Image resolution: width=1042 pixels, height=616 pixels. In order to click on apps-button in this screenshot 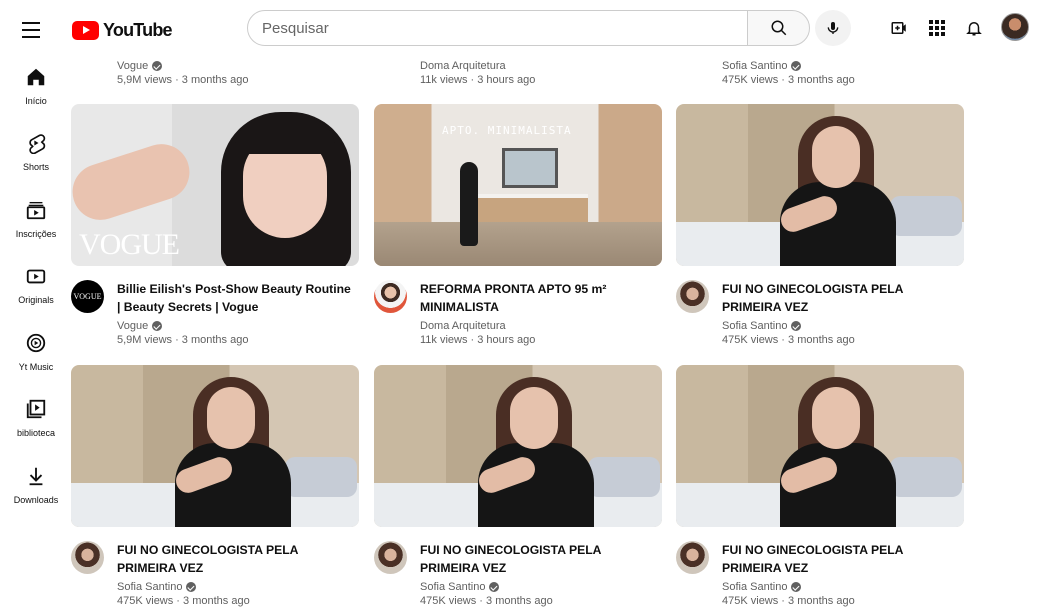, I will do `click(937, 28)`.